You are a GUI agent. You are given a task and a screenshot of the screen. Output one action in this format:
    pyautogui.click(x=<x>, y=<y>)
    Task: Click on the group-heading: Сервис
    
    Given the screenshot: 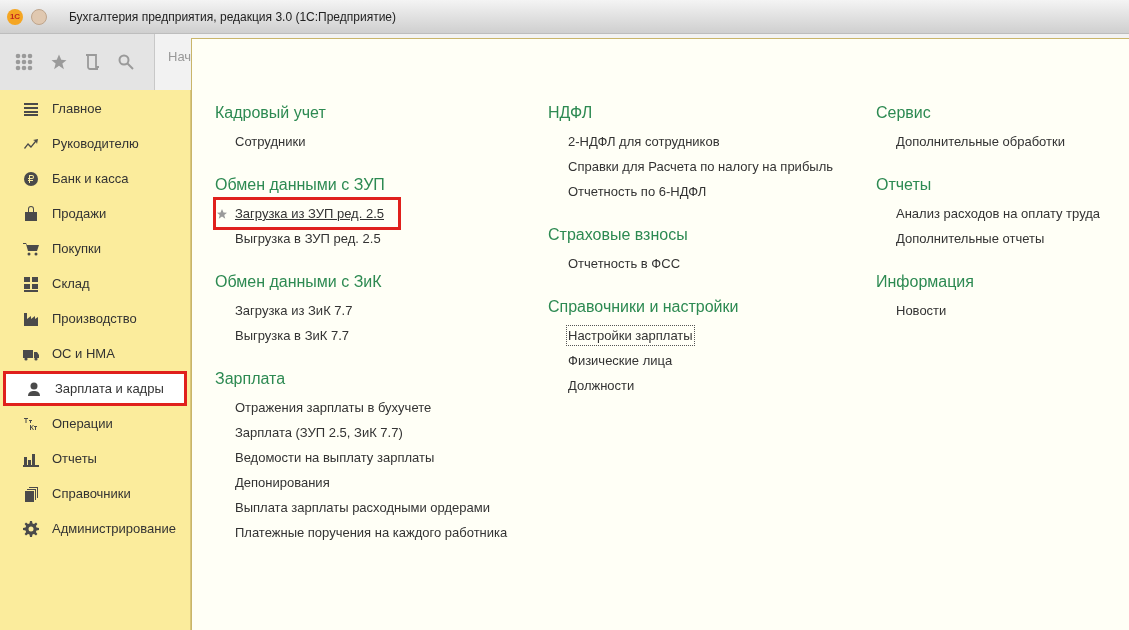 What is the action you would take?
    pyautogui.click(x=904, y=113)
    